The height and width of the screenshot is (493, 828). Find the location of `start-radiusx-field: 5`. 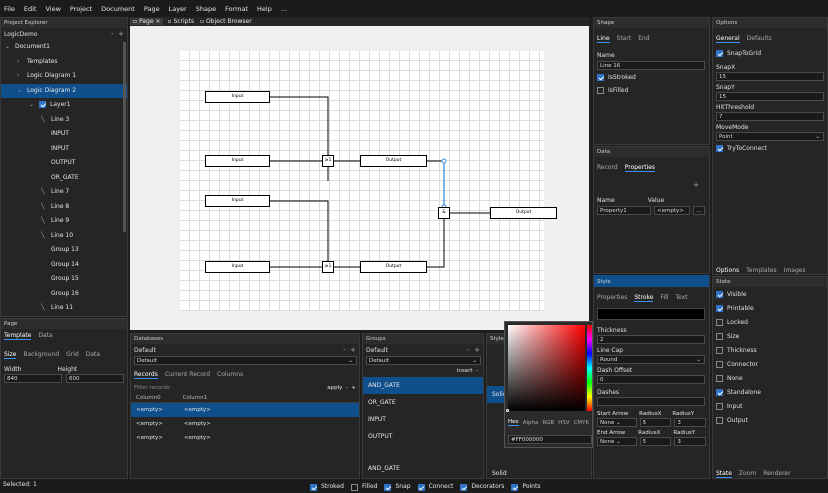

start-radiusx-field: 5 is located at coordinates (655, 422).